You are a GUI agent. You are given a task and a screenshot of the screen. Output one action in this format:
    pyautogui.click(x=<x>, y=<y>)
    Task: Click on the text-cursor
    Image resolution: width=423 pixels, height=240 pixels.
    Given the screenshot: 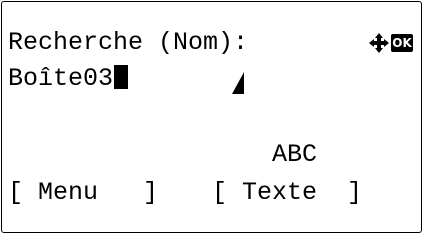 What is the action you would take?
    pyautogui.click(x=121, y=77)
    